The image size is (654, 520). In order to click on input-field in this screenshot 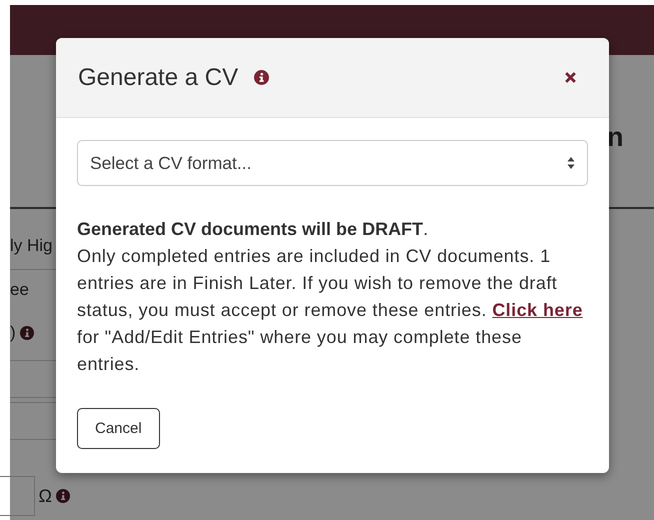, I will do `click(17, 496)`.